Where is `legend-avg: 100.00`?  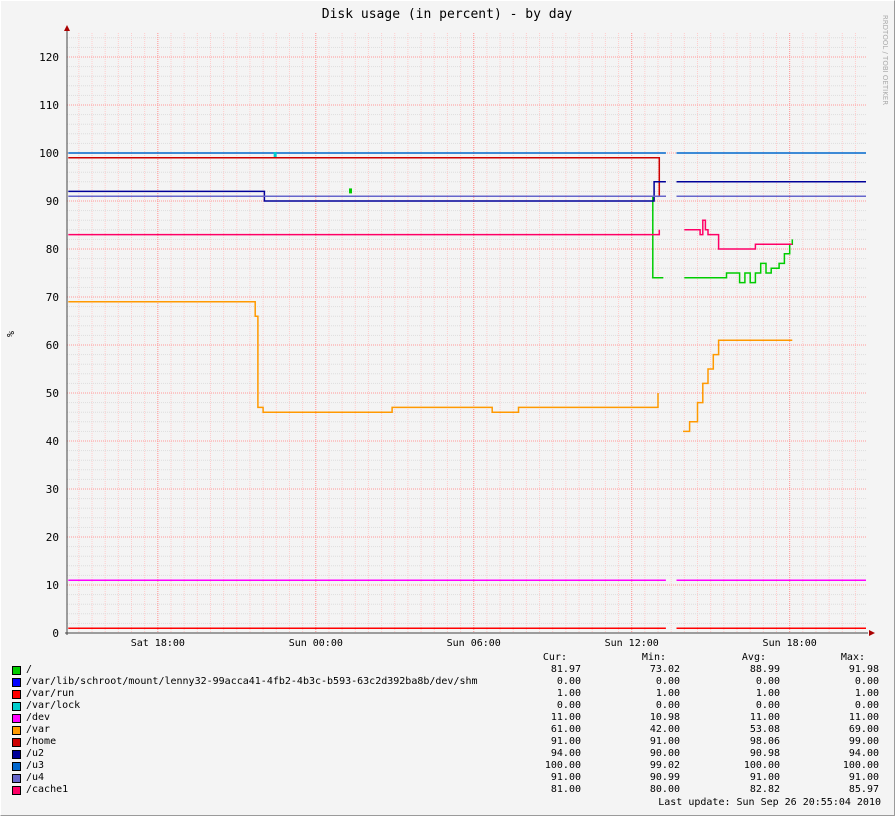 legend-avg: 100.00 is located at coordinates (761, 765).